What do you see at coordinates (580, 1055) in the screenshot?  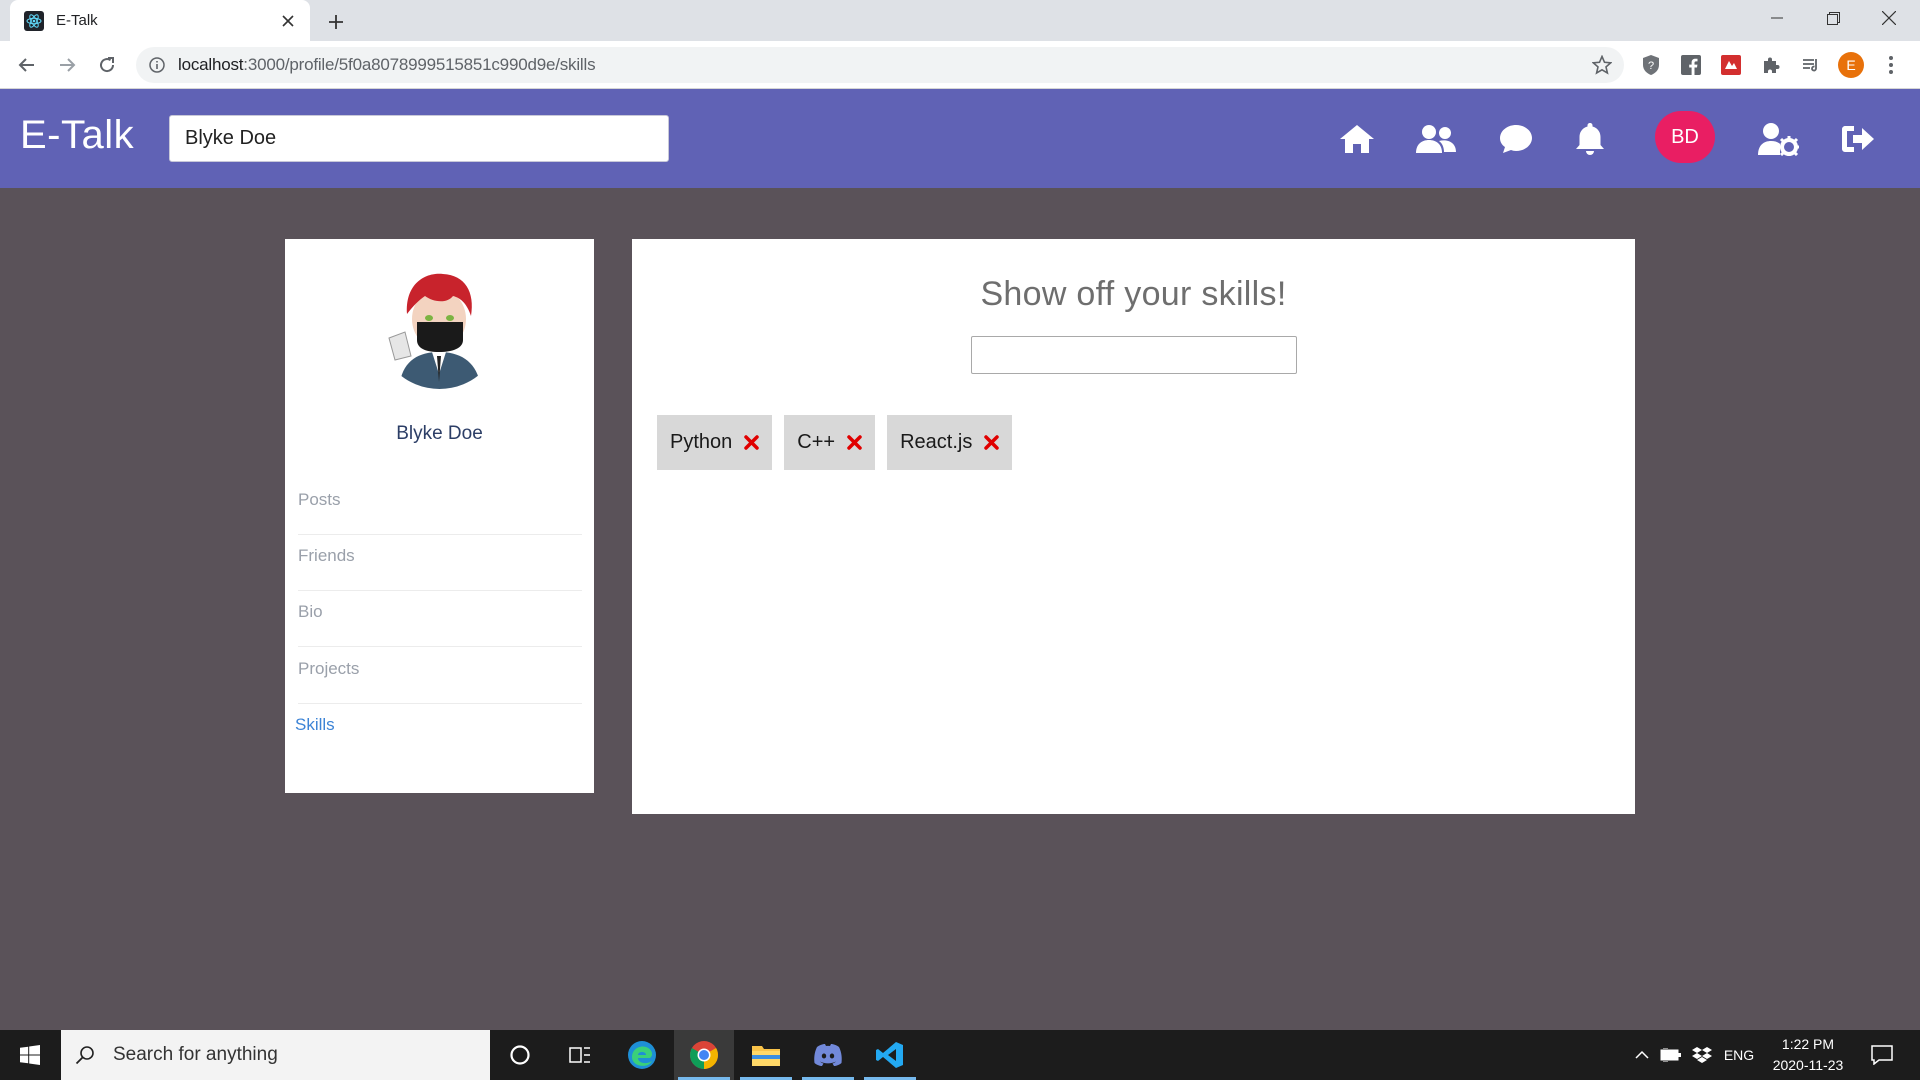 I see `task-view-icon` at bounding box center [580, 1055].